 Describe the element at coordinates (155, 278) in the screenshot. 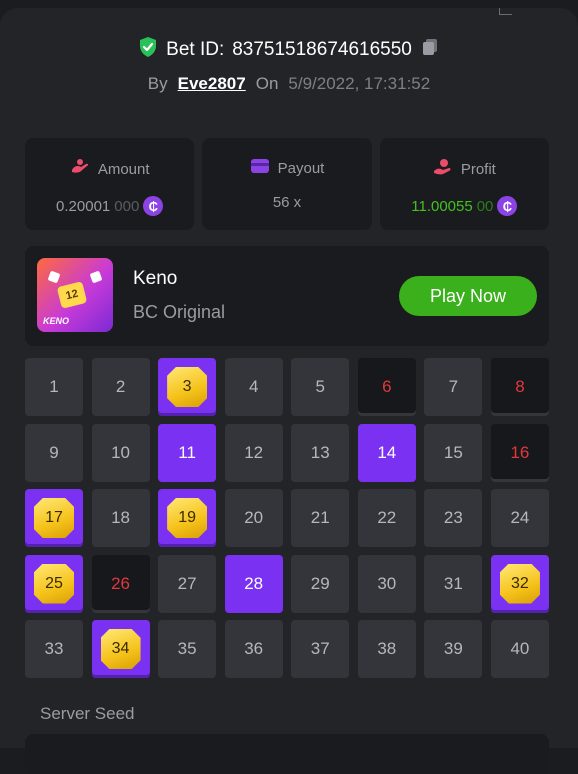

I see `game-name: Keno` at that location.